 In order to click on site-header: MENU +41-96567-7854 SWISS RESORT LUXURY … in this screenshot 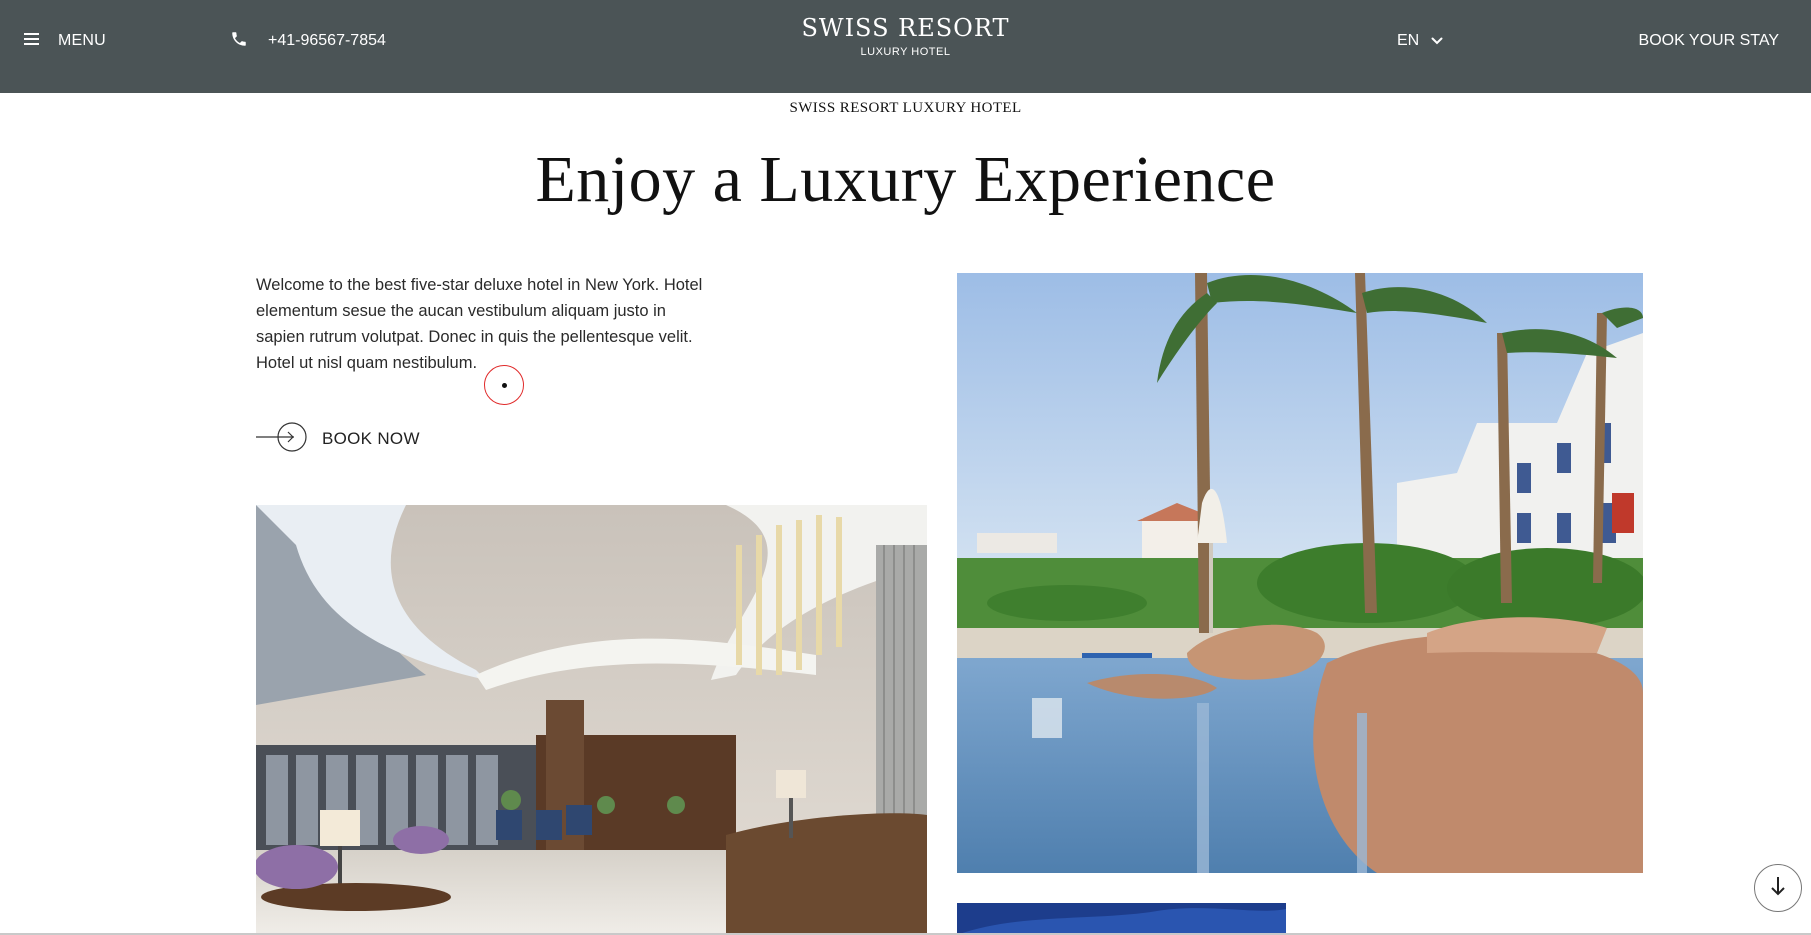, I will do `click(905, 46)`.